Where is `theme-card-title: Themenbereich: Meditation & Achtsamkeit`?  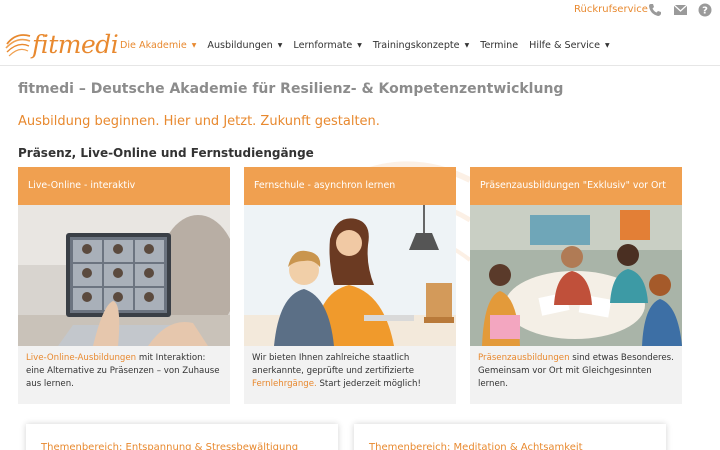
theme-card-title: Themenbereich: Meditation & Achtsamkeit is located at coordinates (476, 446).